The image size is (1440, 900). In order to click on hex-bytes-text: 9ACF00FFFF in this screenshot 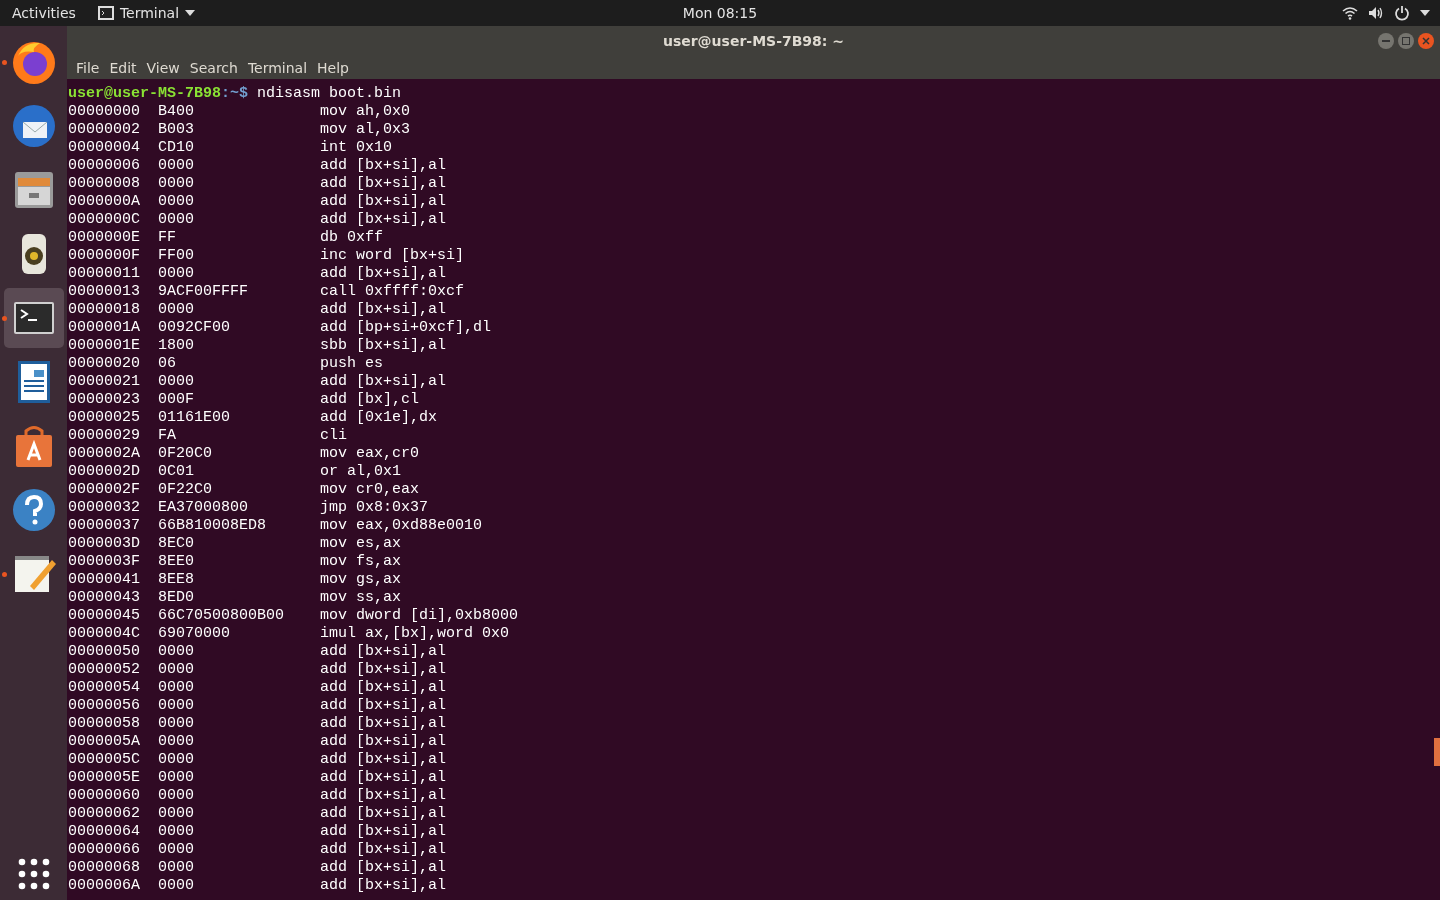, I will do `click(203, 292)`.